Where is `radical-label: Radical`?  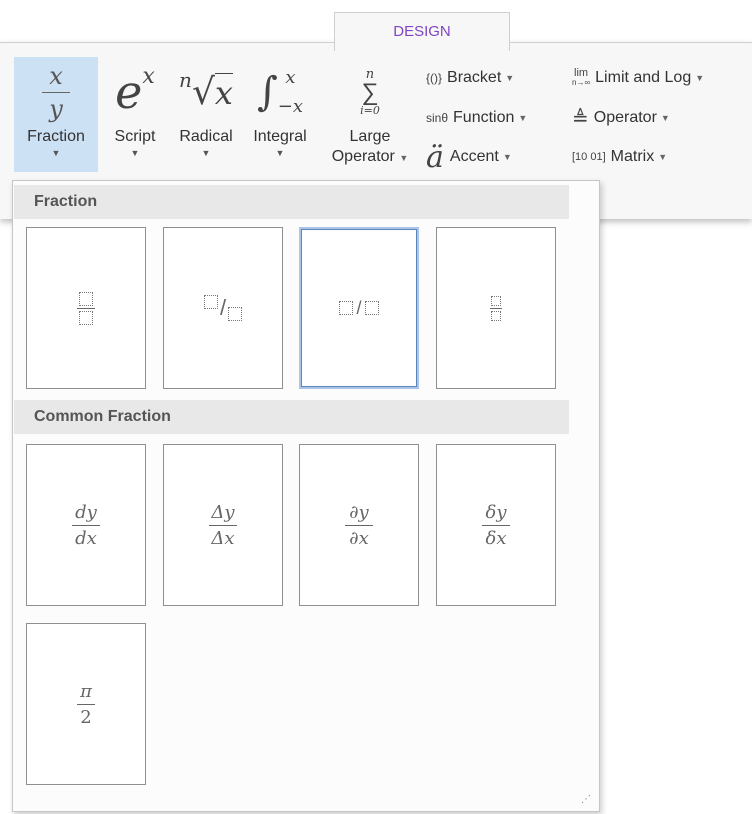 radical-label: Radical is located at coordinates (206, 136).